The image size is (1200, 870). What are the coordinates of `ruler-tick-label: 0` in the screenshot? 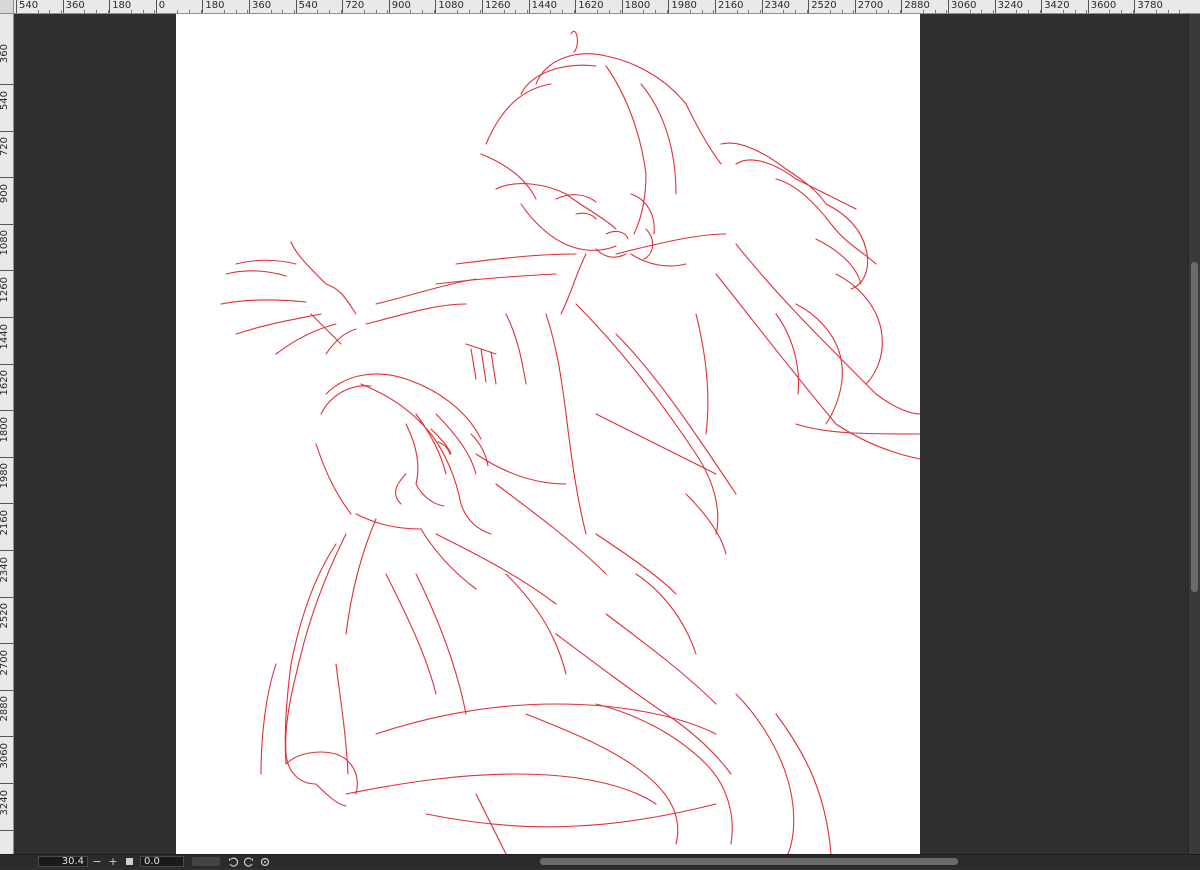 It's located at (162, 5).